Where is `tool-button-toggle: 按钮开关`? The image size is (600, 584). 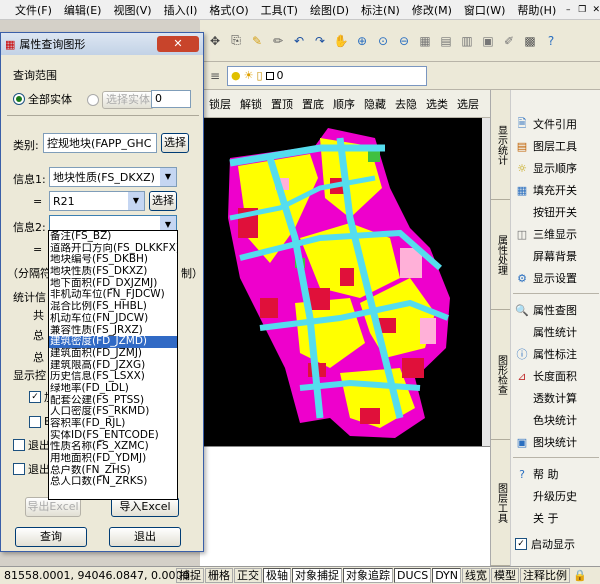 tool-button-toggle: 按钮开关 is located at coordinates (546, 212).